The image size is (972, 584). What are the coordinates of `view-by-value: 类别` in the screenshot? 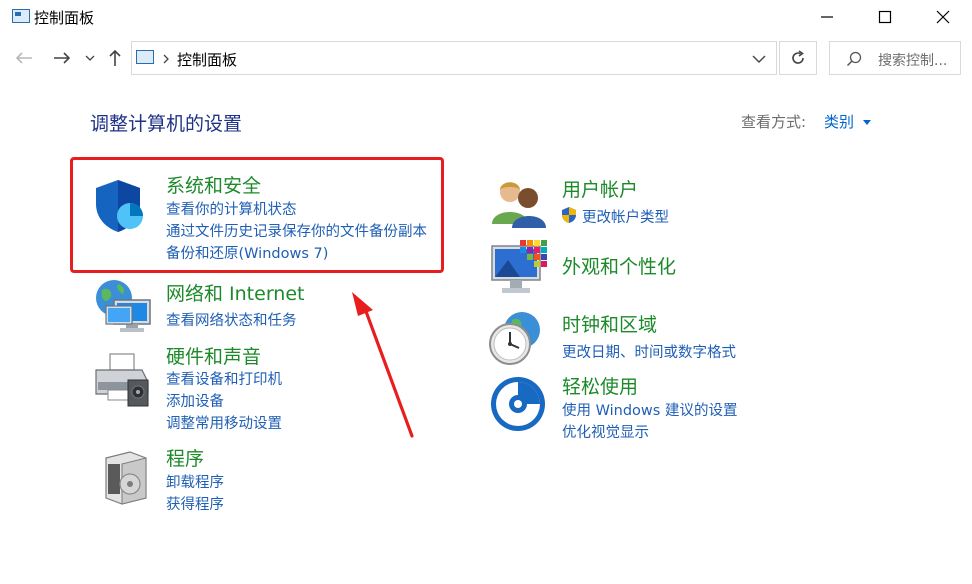 It's located at (839, 122).